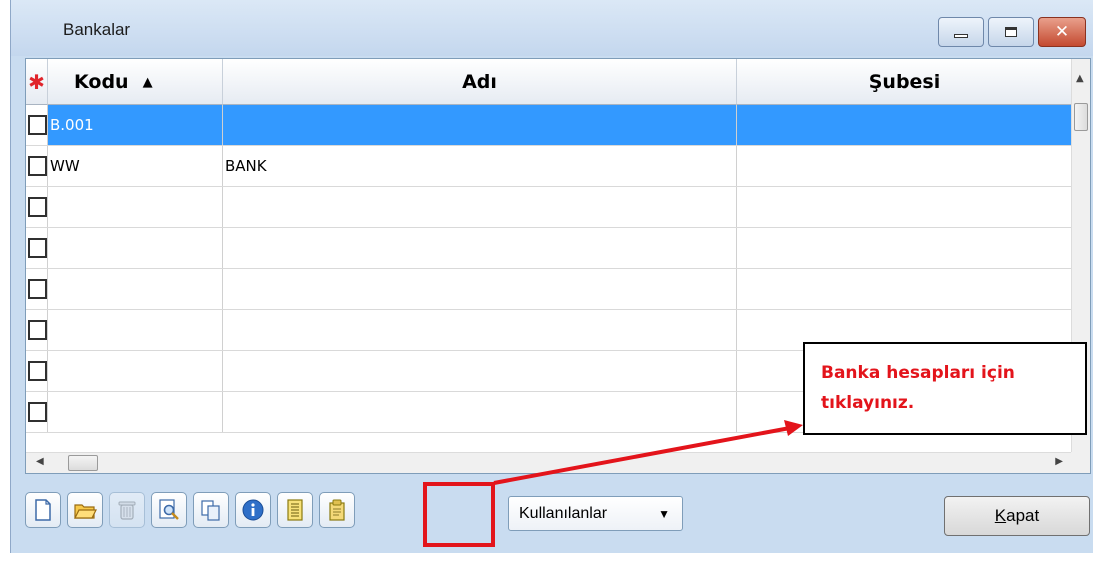 This screenshot has height=562, width=1093. What do you see at coordinates (1023, 515) in the screenshot?
I see `close-button-label: apat` at bounding box center [1023, 515].